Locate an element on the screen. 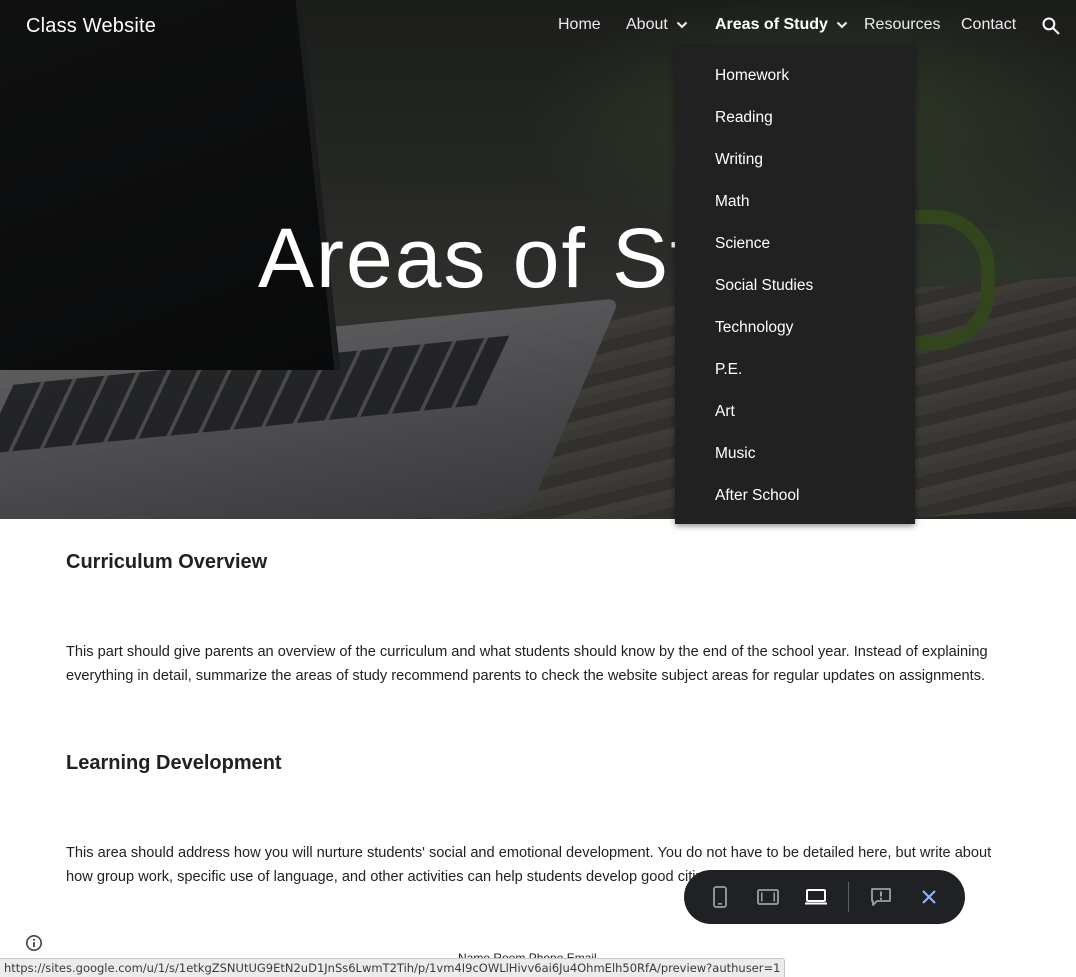 This screenshot has width=1076, height=977. nav-item-contact: Contact is located at coordinates (988, 25).